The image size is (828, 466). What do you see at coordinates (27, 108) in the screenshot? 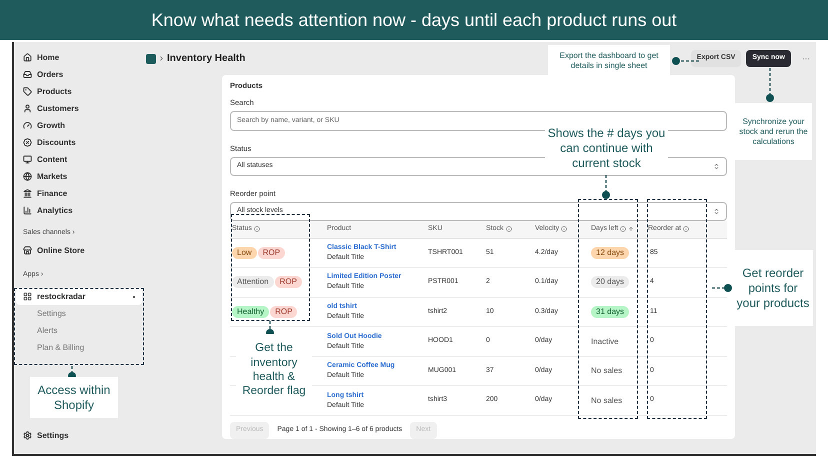
I see `person-icon` at bounding box center [27, 108].